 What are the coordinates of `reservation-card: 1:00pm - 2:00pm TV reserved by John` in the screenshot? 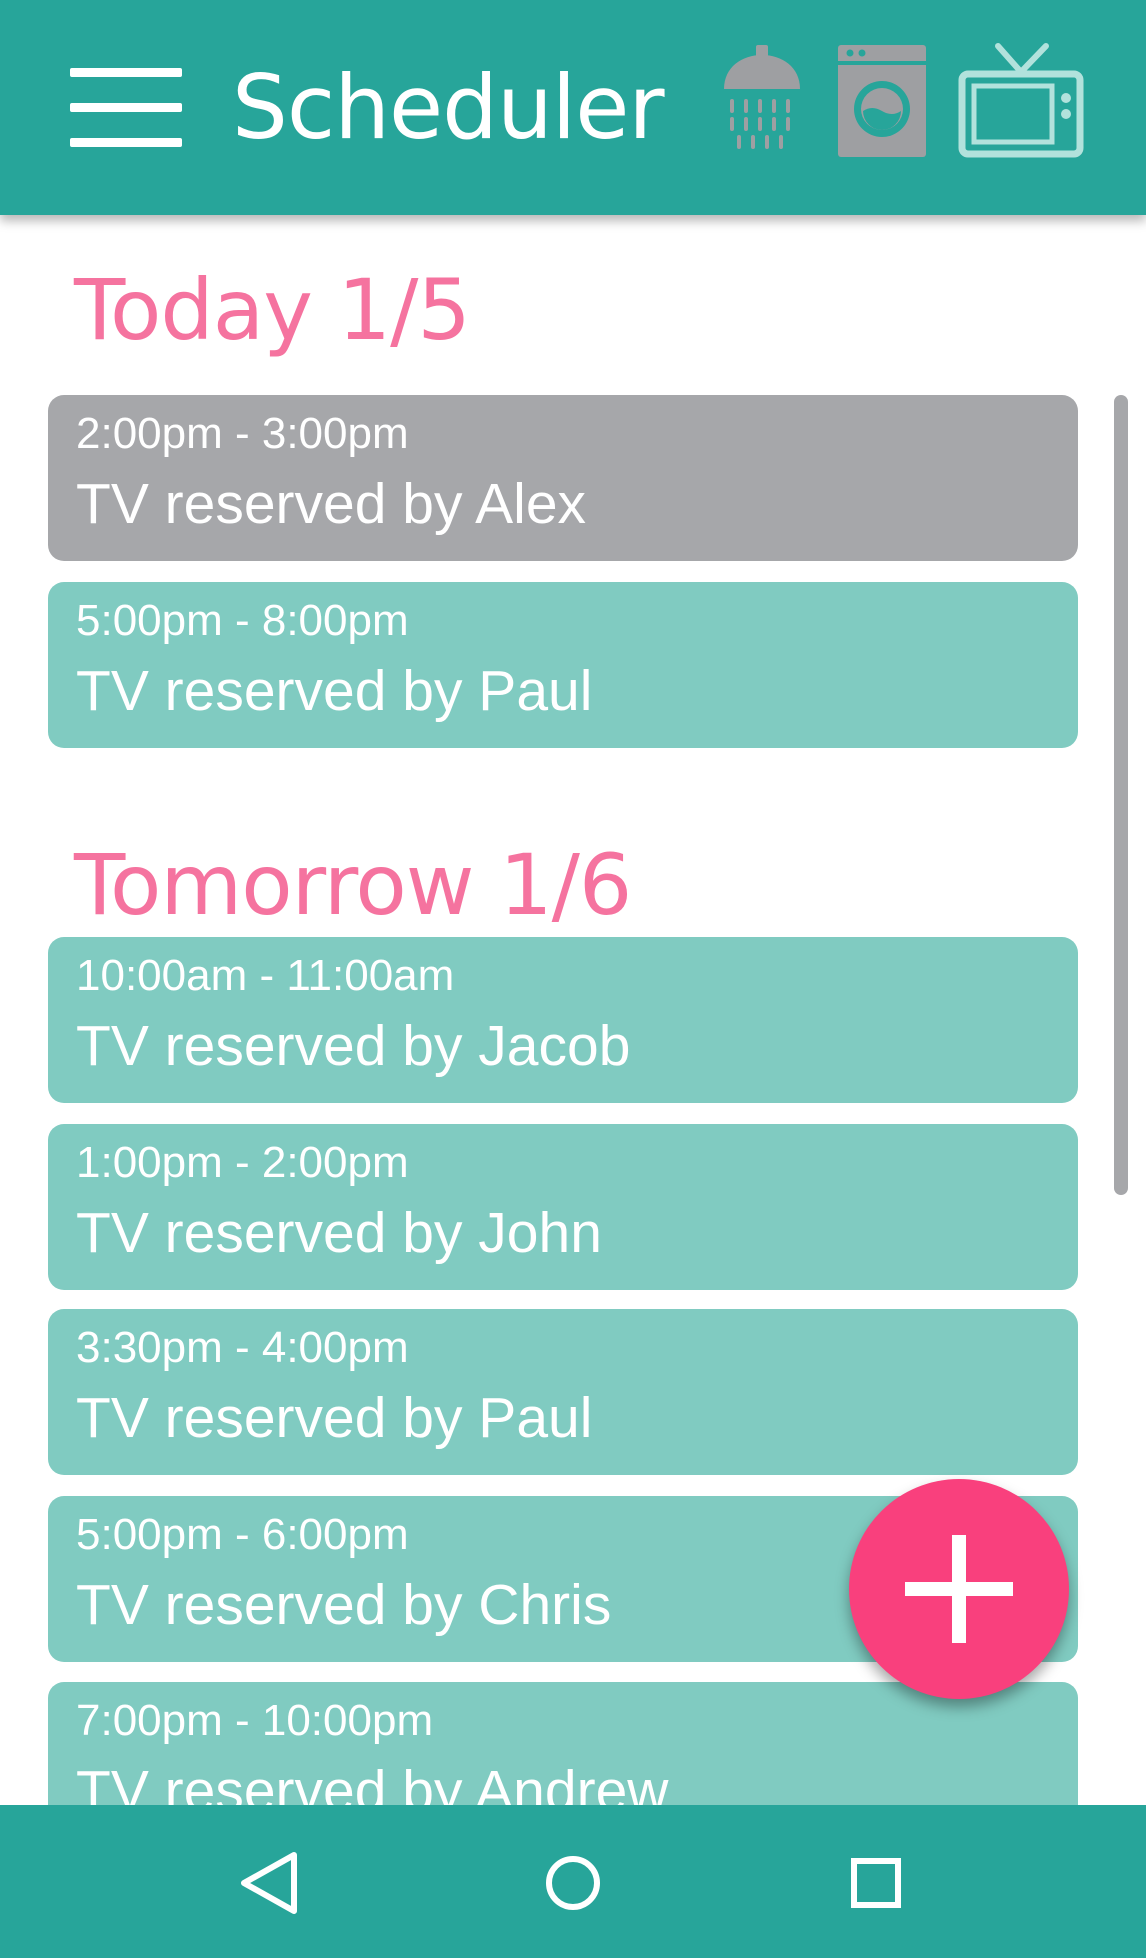 It's located at (563, 1207).